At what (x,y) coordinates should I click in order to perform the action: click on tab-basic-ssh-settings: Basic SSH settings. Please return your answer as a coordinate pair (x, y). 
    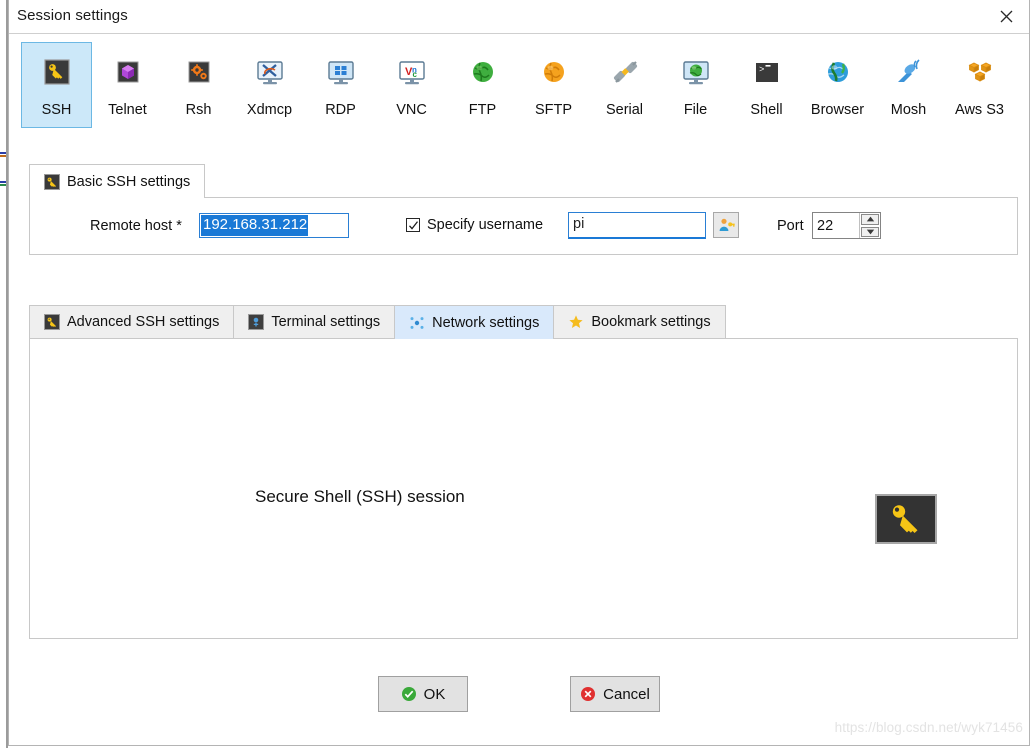
    Looking at the image, I should click on (117, 181).